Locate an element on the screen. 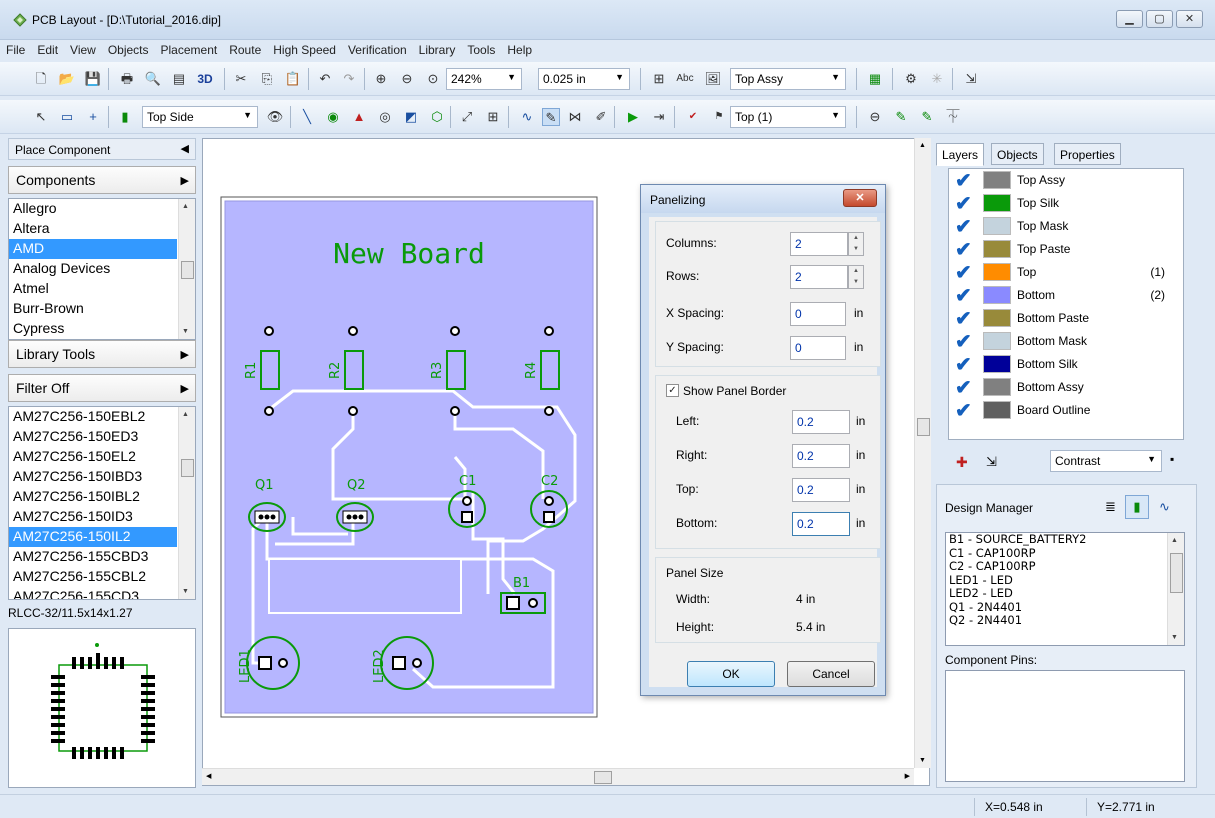 The image size is (1215, 818). list-item: Analog Devices is located at coordinates (93, 269).